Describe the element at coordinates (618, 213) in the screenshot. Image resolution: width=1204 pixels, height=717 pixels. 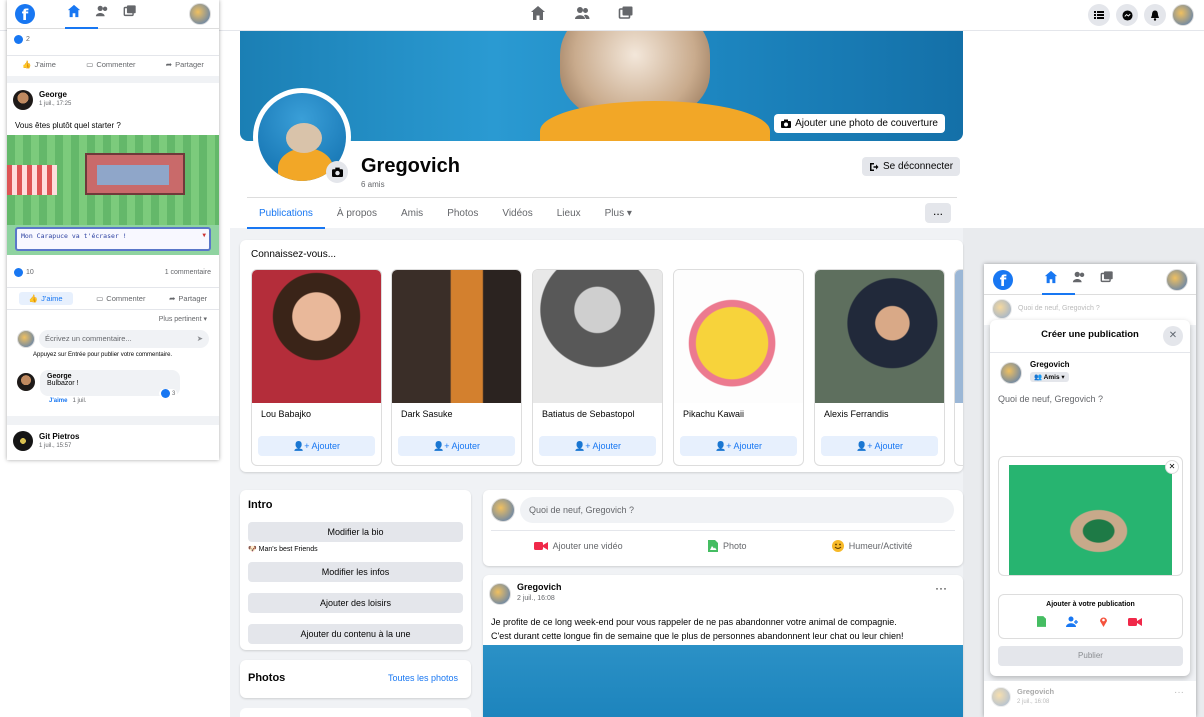
I see `tab-more: Plus ▾` at that location.